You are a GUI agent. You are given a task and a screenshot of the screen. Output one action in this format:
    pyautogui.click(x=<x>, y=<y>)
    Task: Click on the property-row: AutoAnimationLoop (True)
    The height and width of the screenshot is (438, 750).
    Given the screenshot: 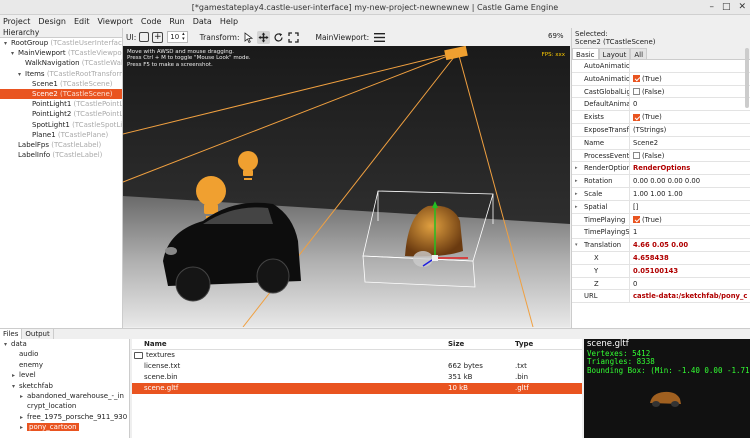 What is the action you would take?
    pyautogui.click(x=661, y=79)
    